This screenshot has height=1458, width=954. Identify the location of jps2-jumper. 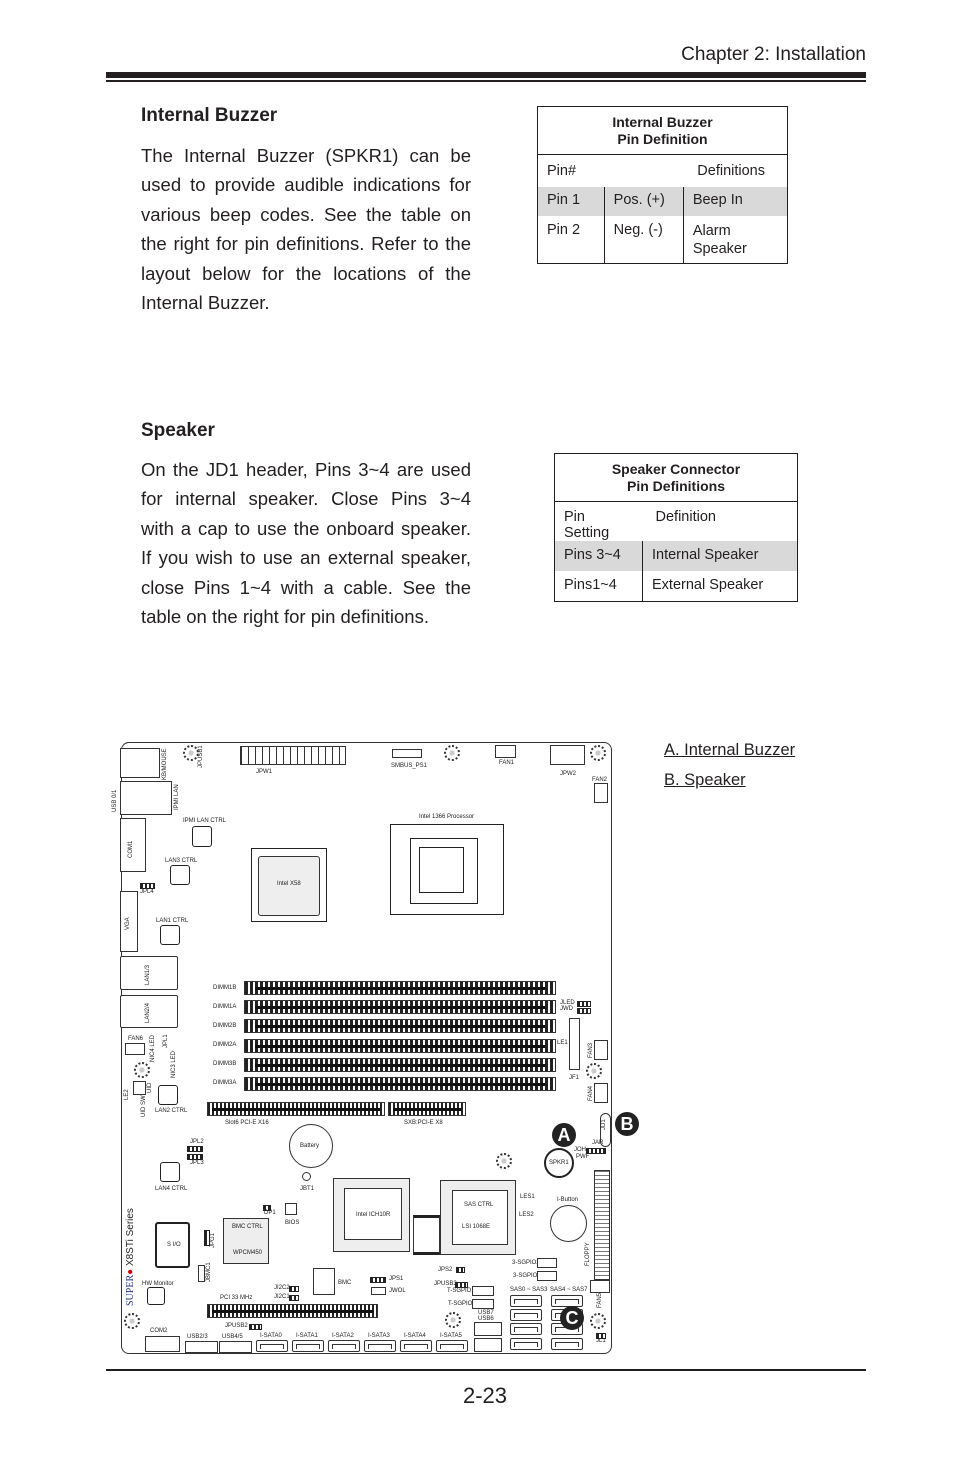
(460, 1270).